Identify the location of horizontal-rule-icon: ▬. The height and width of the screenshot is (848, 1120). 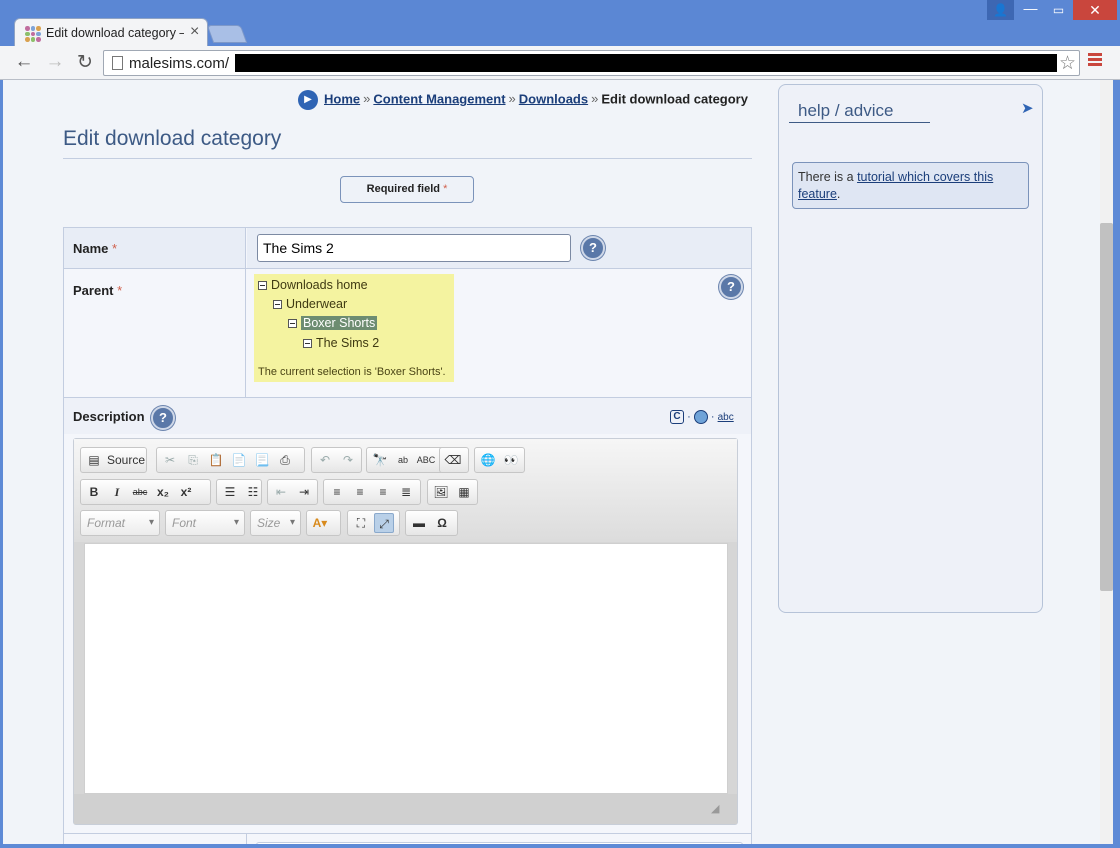
(419, 523).